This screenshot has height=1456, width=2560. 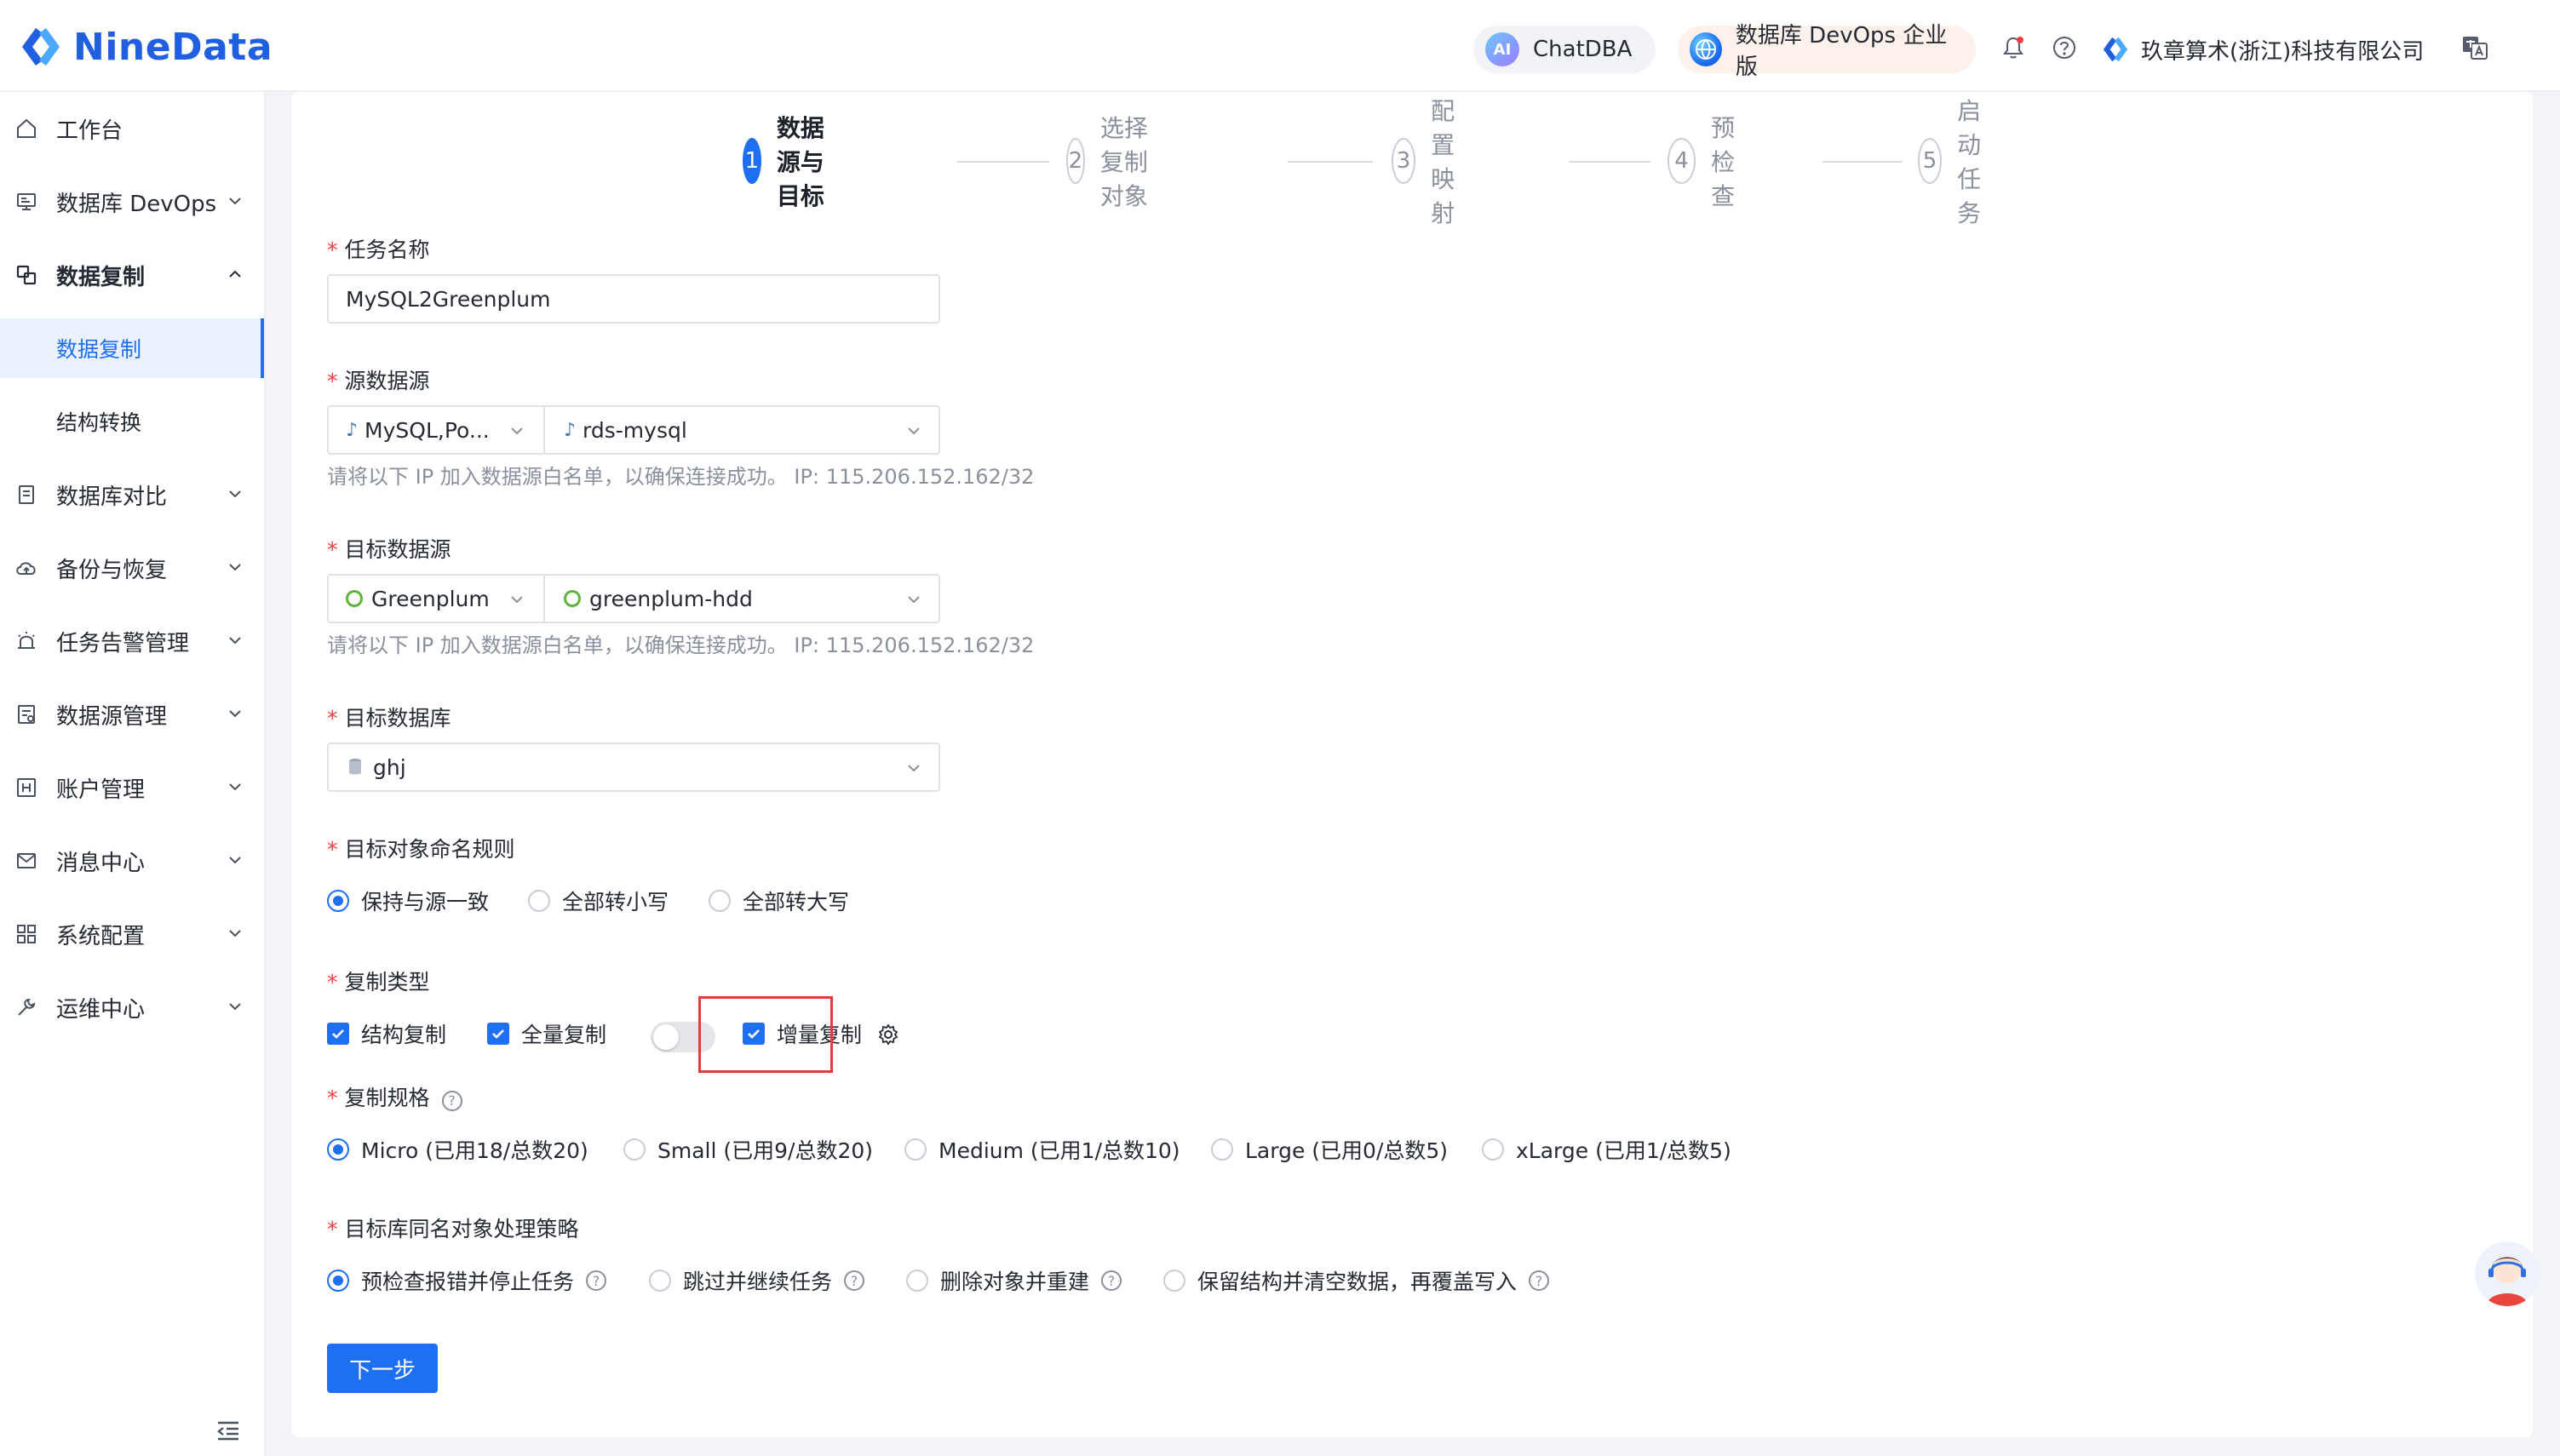 I want to click on spec-large-radio: Large (已用0/总数5), so click(x=1329, y=1149).